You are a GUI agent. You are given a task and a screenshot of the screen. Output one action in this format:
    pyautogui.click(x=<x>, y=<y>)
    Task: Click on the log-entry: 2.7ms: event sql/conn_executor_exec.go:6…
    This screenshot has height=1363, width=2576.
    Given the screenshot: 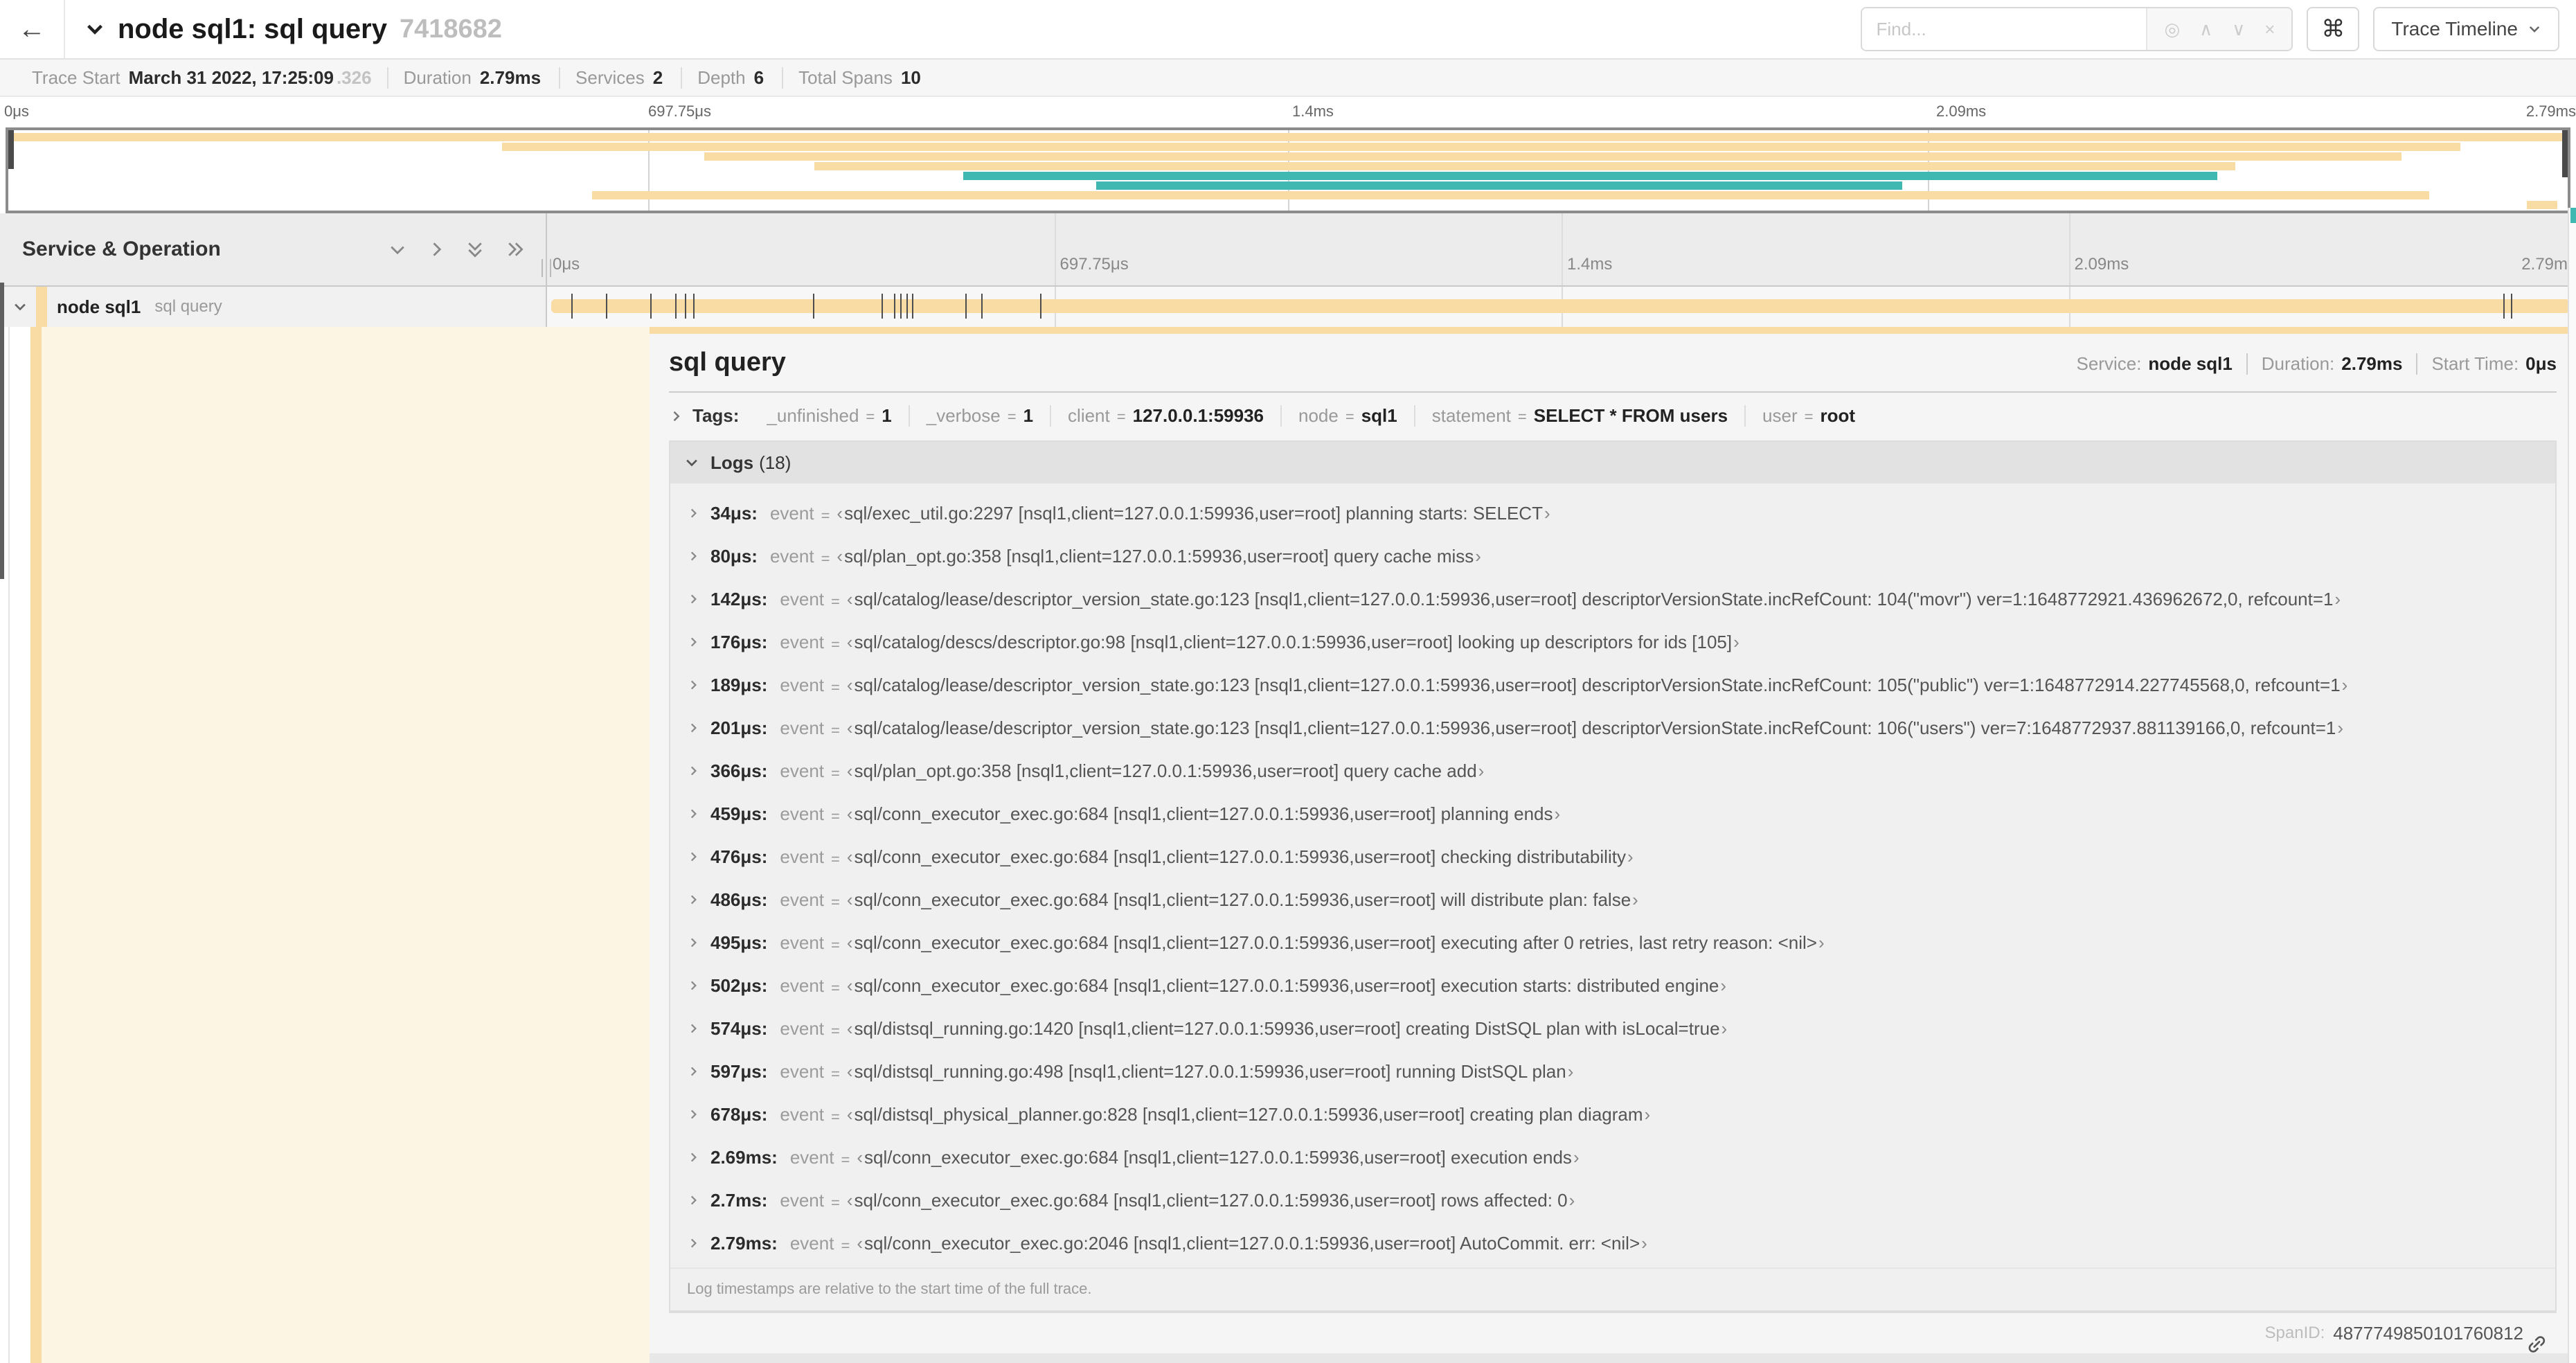 What is the action you would take?
    pyautogui.click(x=1612, y=1201)
    